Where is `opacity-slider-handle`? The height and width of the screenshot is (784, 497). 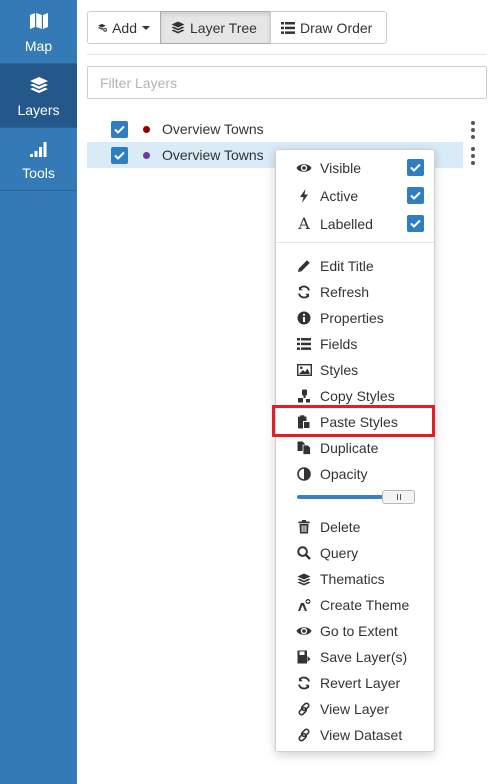
opacity-slider-handle is located at coordinates (398, 497).